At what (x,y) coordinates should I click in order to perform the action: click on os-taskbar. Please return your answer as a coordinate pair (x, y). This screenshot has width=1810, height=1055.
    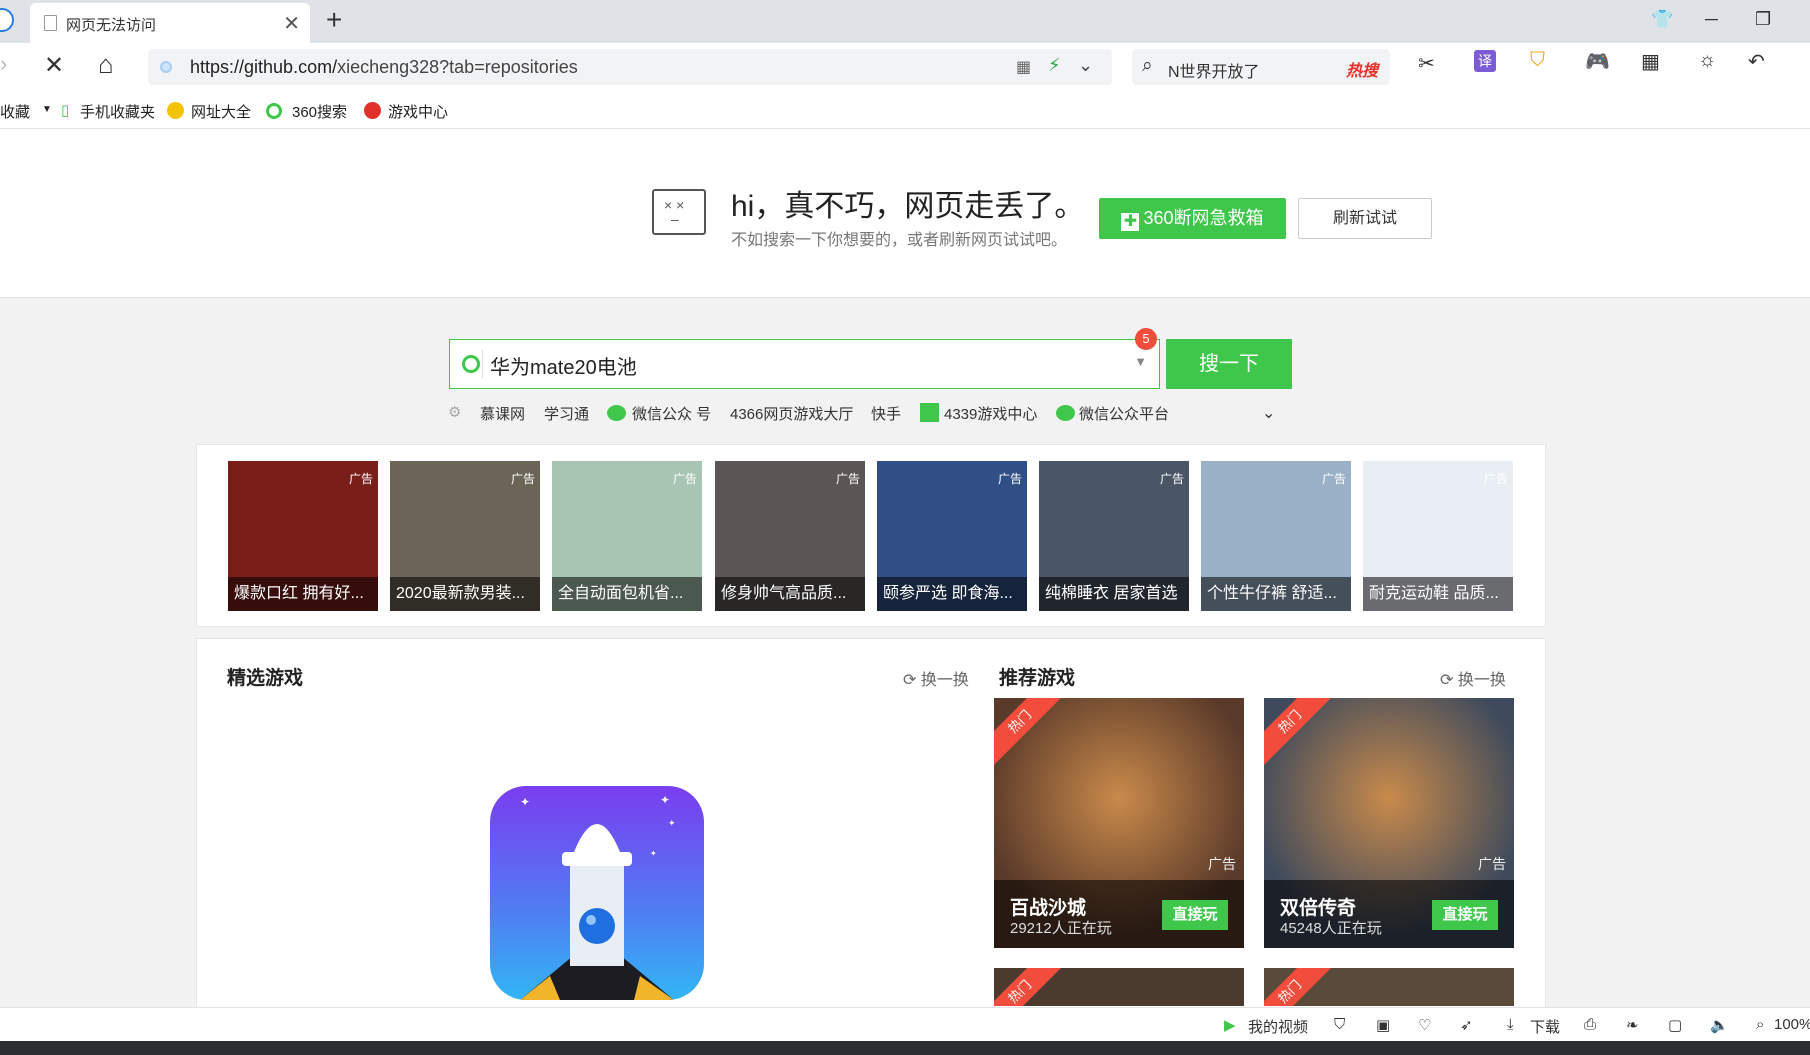
    Looking at the image, I should click on (905, 1048).